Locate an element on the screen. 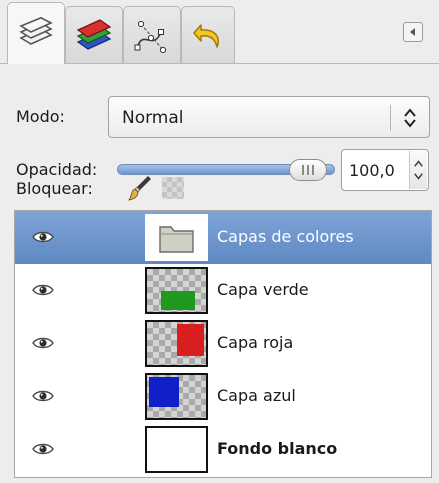 The height and width of the screenshot is (483, 439). layer-row: Capa roja is located at coordinates (223, 343).